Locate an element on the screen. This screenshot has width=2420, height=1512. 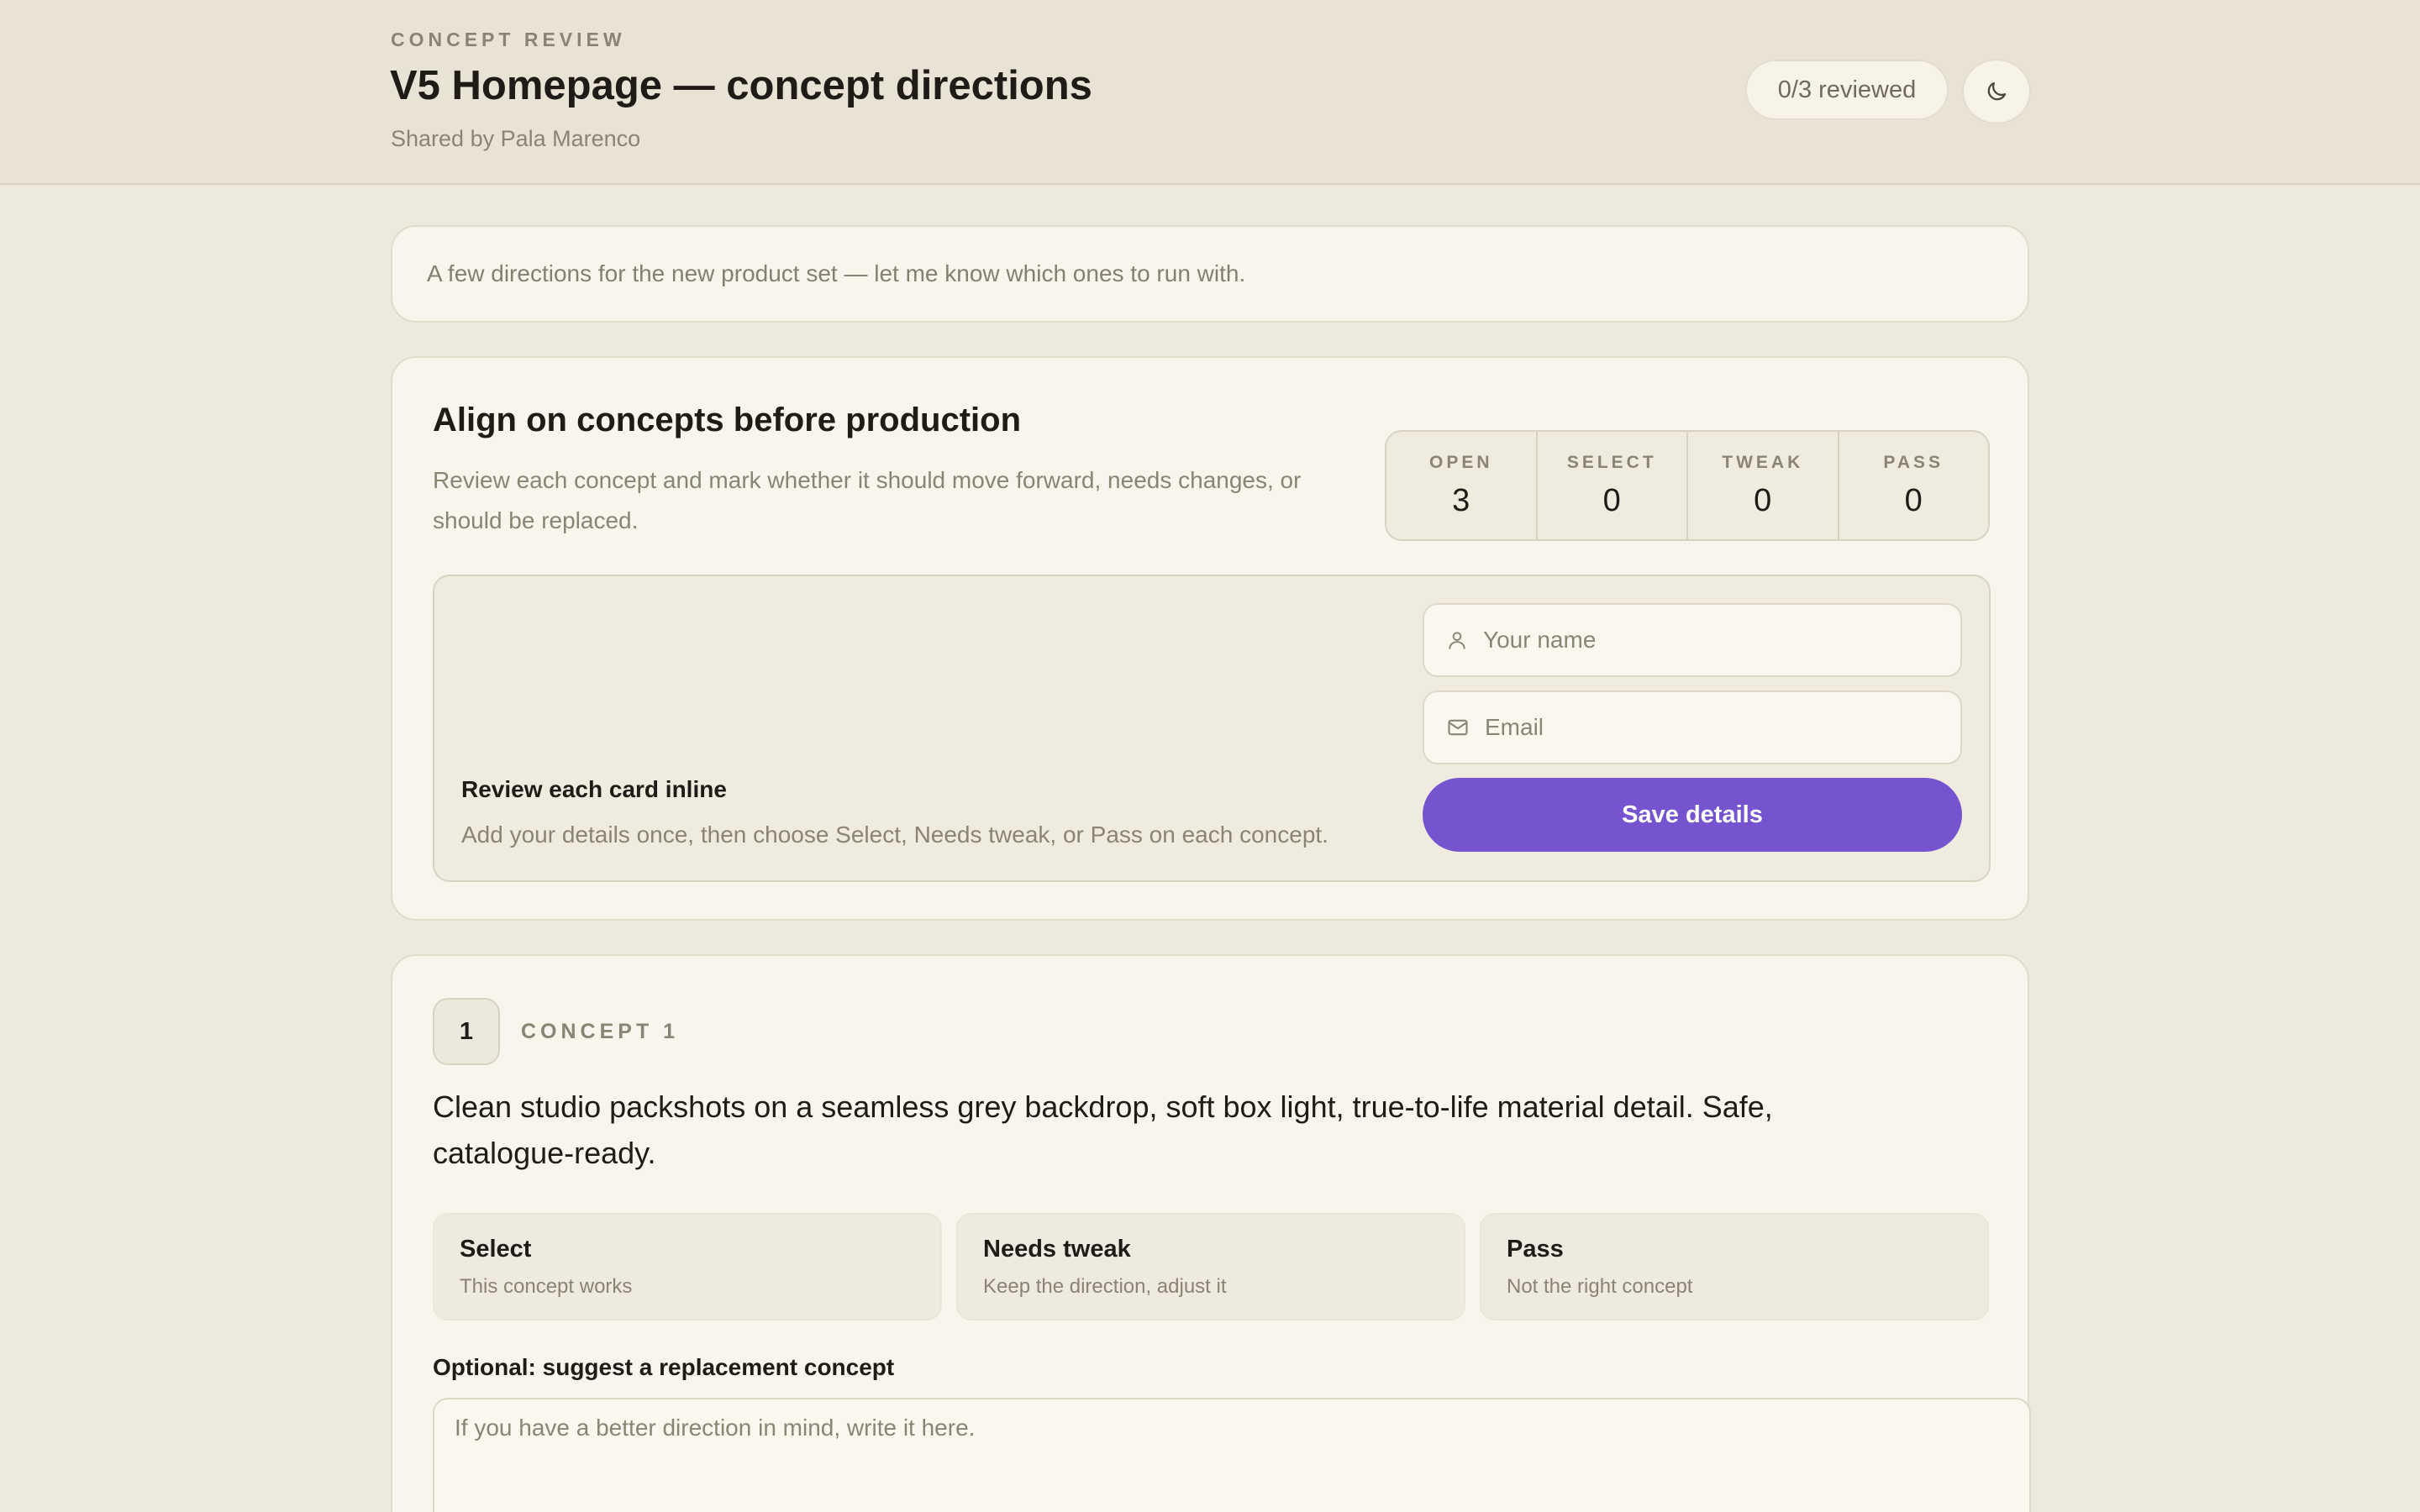
stat-label: PASS is located at coordinates (1914, 462).